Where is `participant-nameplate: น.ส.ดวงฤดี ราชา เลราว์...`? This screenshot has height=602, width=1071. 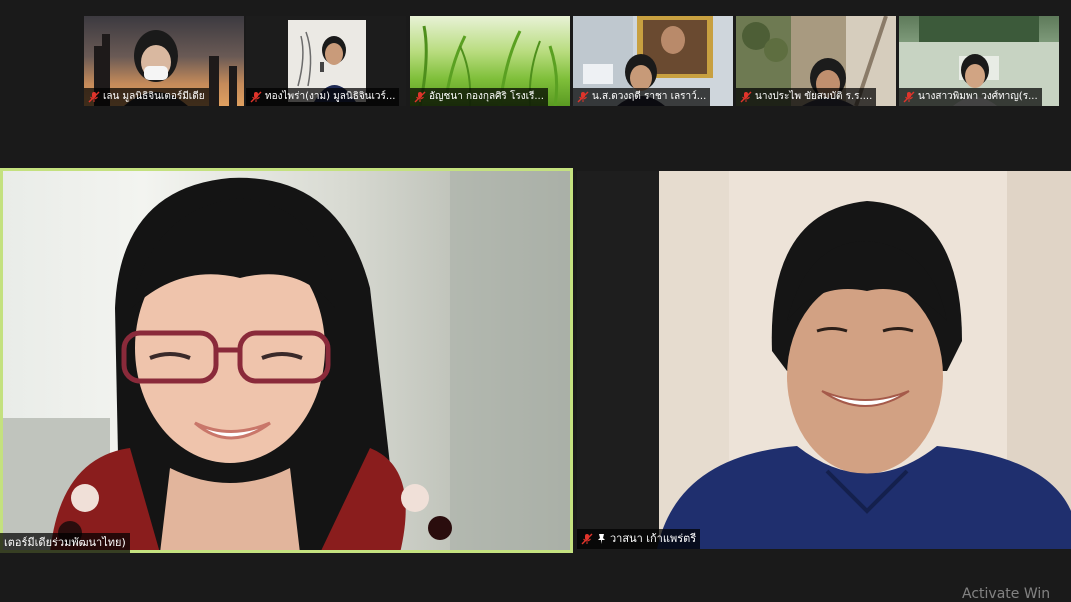 participant-nameplate: น.ส.ดวงฤดี ราชา เลราว์... is located at coordinates (642, 97).